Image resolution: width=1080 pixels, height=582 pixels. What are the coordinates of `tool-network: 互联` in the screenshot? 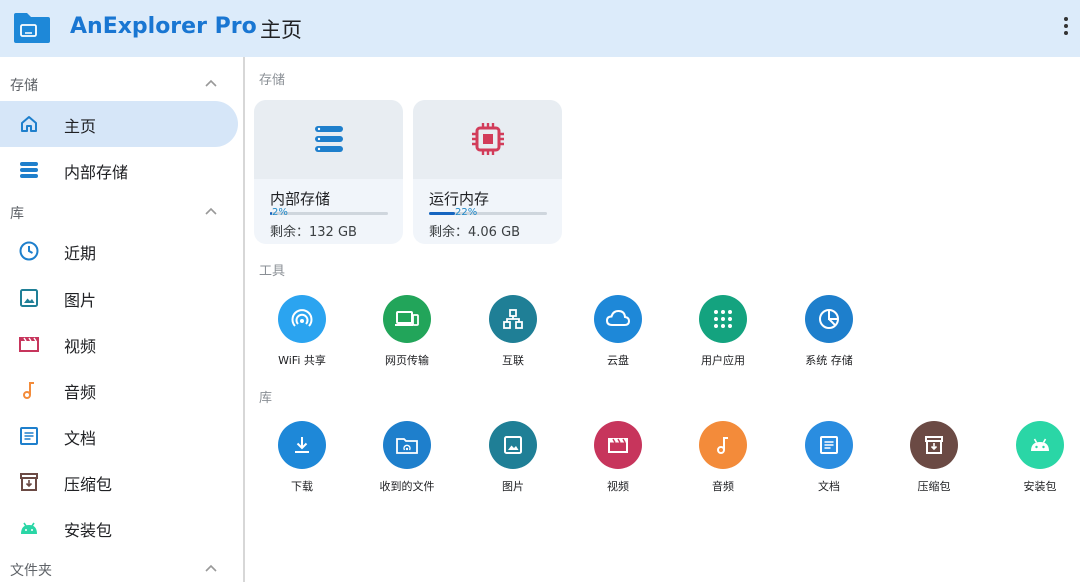 It's located at (513, 335).